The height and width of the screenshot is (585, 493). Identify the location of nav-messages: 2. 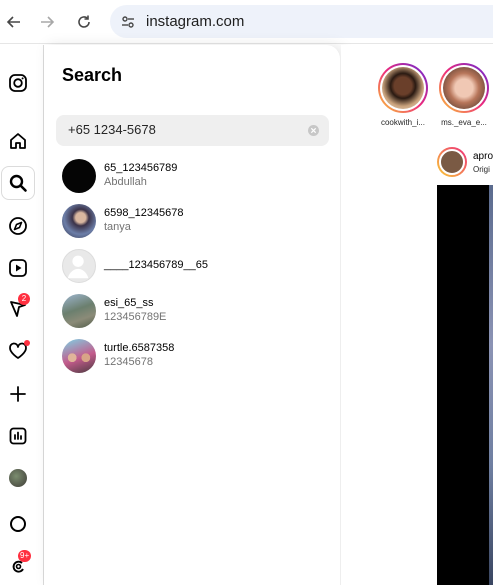
(18, 308).